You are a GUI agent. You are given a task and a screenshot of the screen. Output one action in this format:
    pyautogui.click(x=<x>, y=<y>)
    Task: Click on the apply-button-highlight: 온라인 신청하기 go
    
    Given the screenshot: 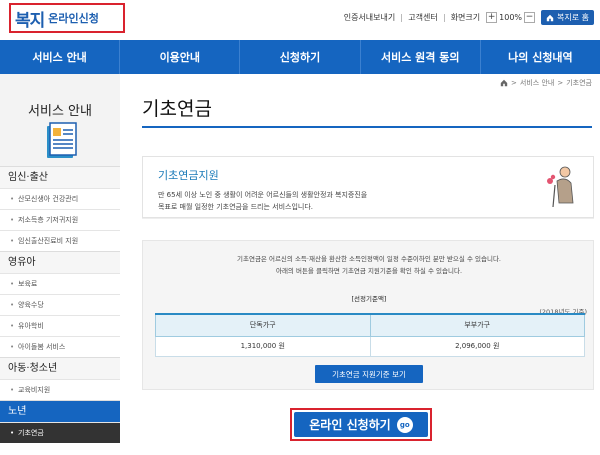 What is the action you would take?
    pyautogui.click(x=361, y=424)
    